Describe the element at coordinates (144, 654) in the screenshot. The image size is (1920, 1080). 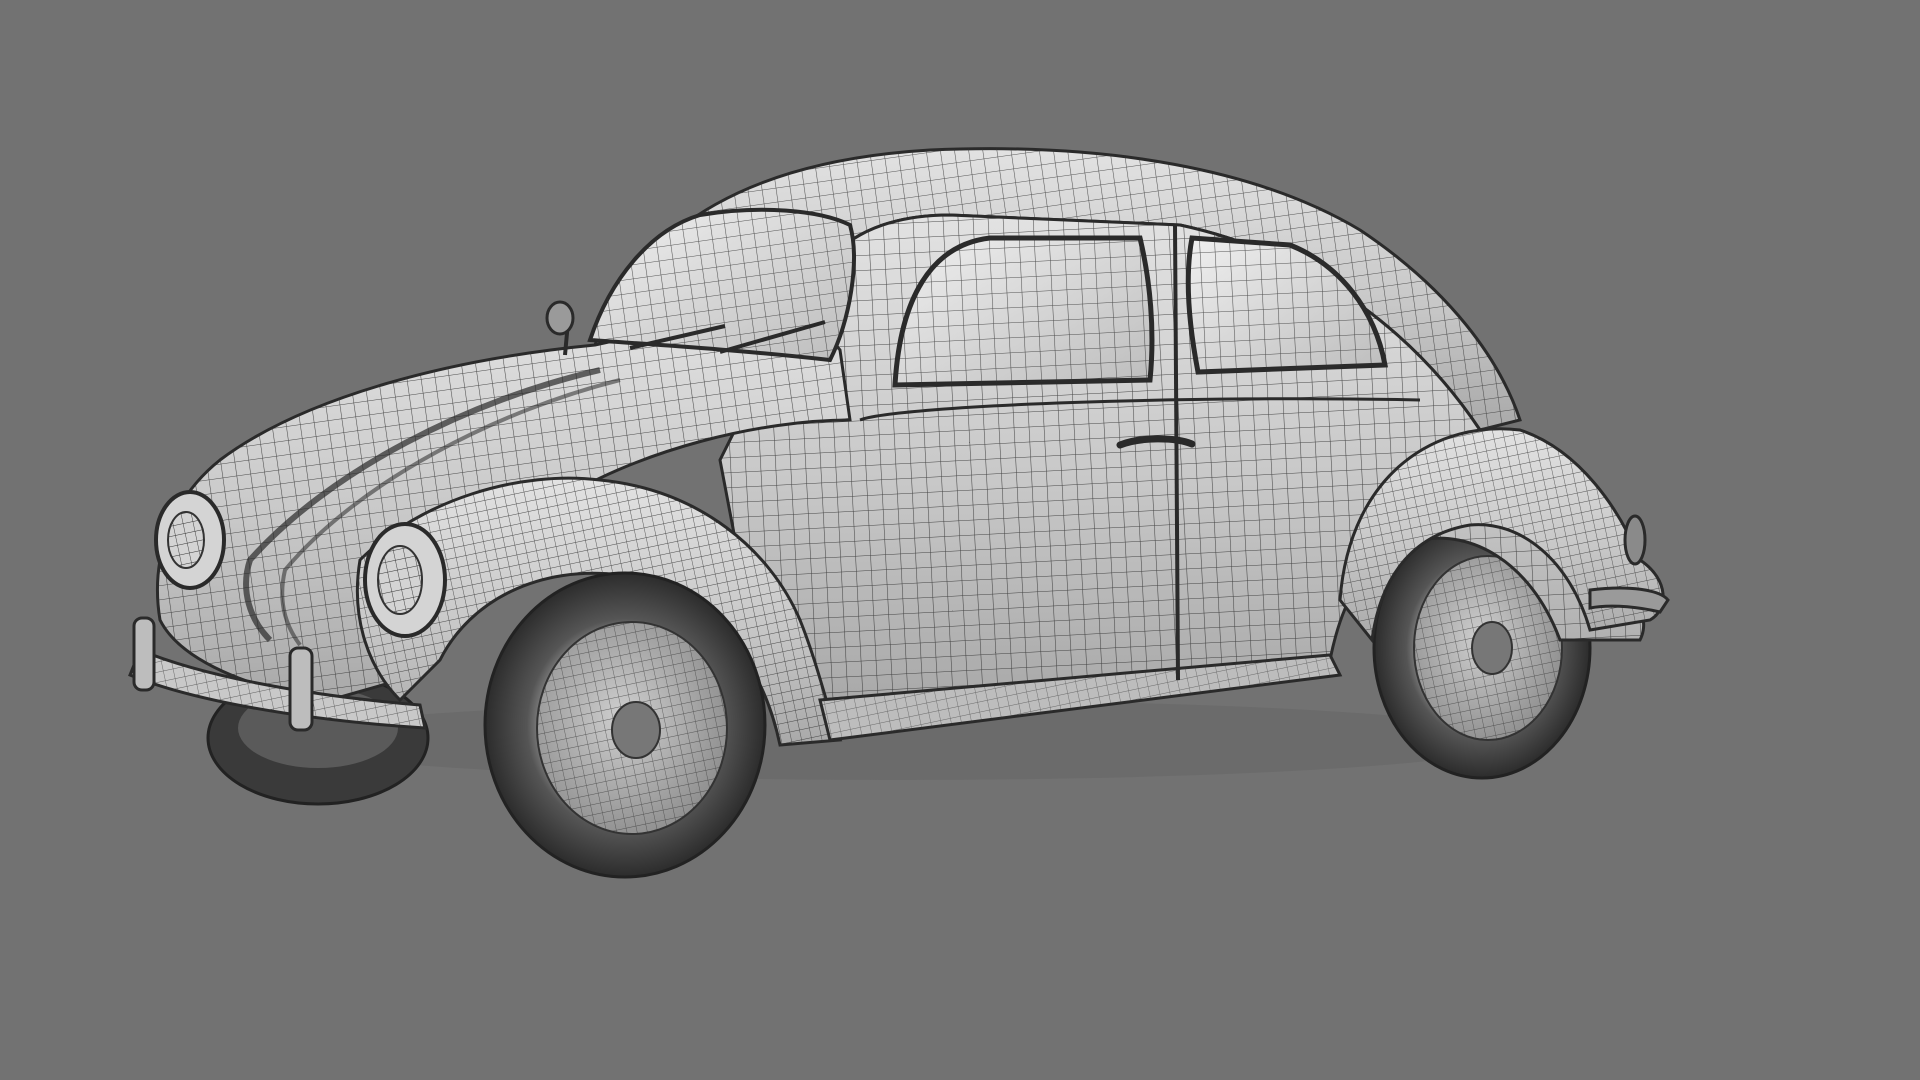
I see `bumper-guard-left` at that location.